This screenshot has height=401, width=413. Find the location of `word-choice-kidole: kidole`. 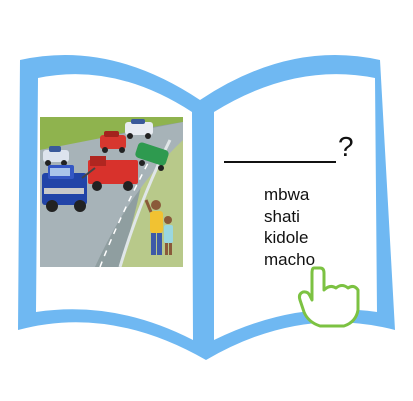

word-choice-kidole: kidole is located at coordinates (289, 238).